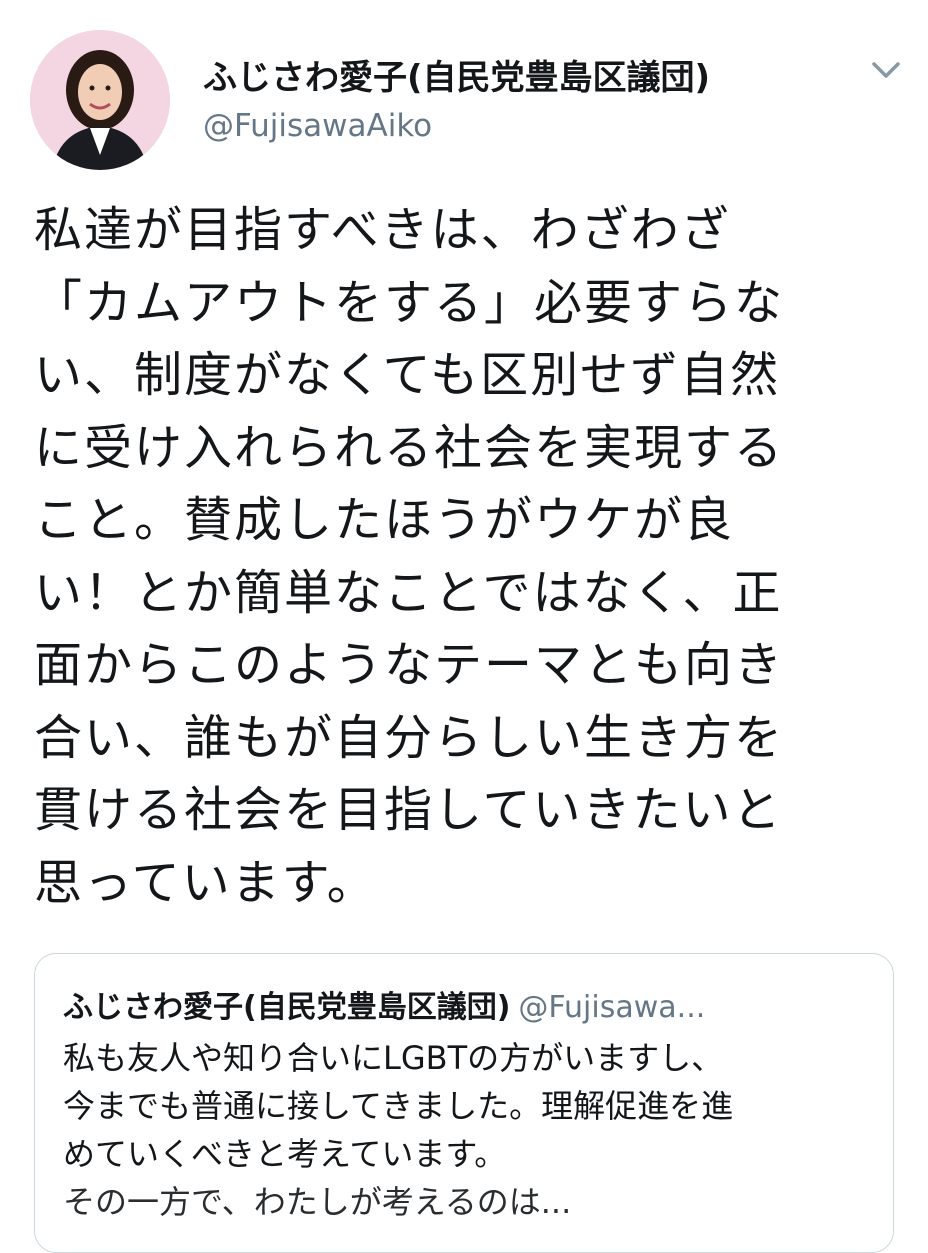  Describe the element at coordinates (317, 126) in the screenshot. I see `author-handle: @FujisawaAiko` at that location.